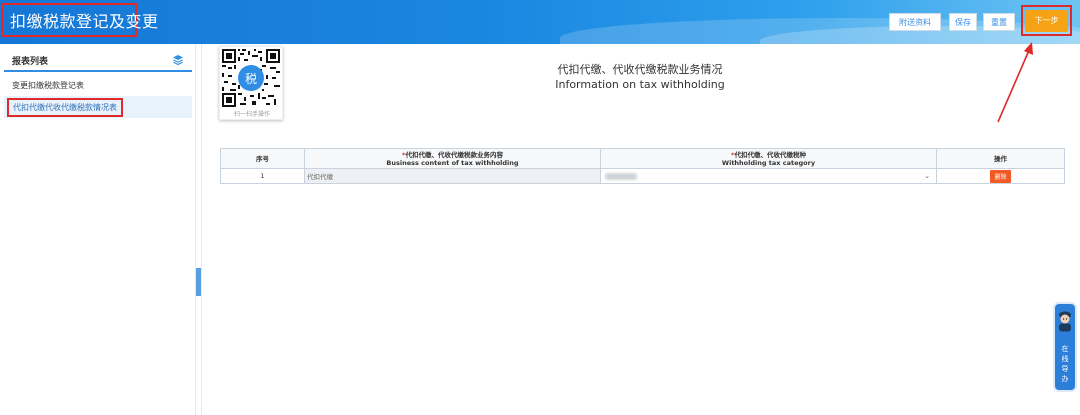  I want to click on svg-text: 税, so click(251, 79).